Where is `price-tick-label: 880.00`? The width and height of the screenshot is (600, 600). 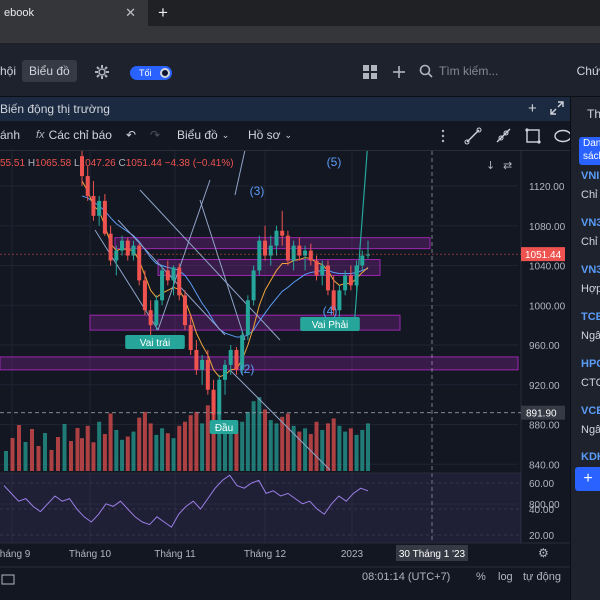 price-tick-label: 880.00 is located at coordinates (544, 426).